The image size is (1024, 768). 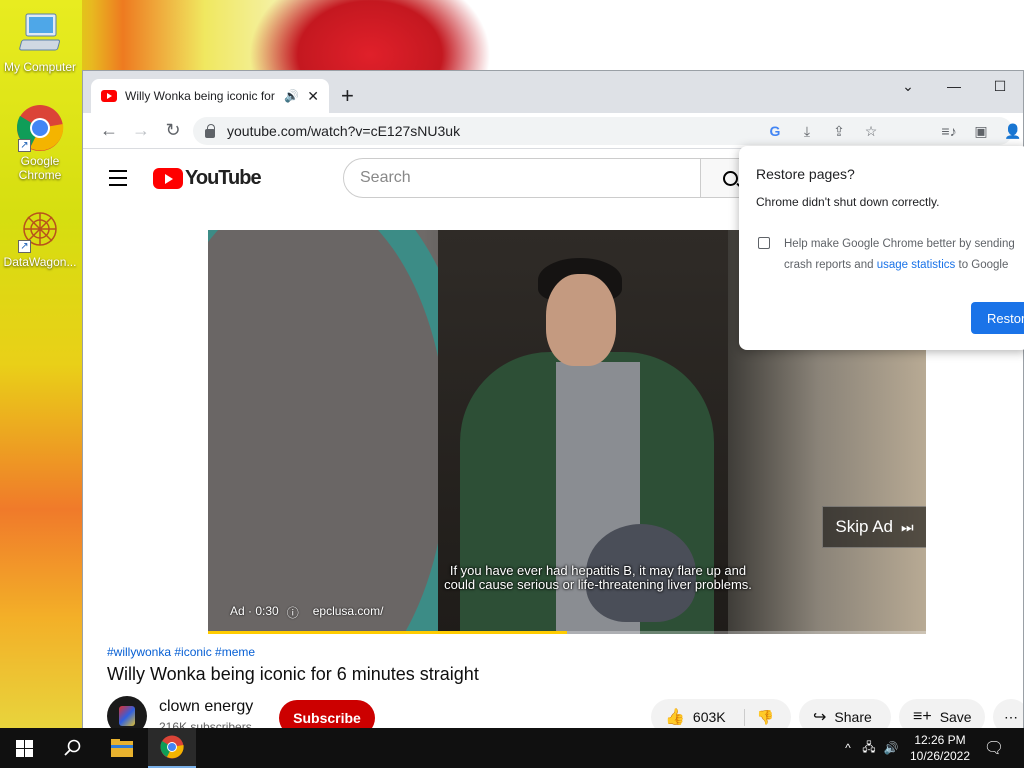 What do you see at coordinates (839, 131) in the screenshot?
I see `share-page-icon: ⇪` at bounding box center [839, 131].